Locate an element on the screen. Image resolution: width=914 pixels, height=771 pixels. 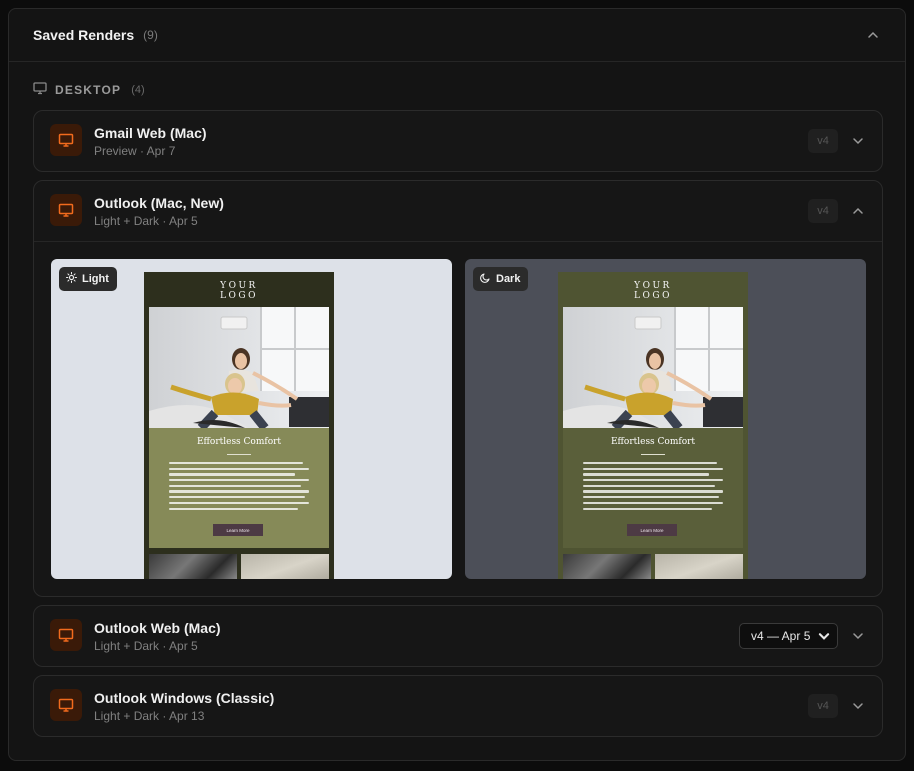
client-name: Outlook Web (Mac) is located at coordinates (157, 628).